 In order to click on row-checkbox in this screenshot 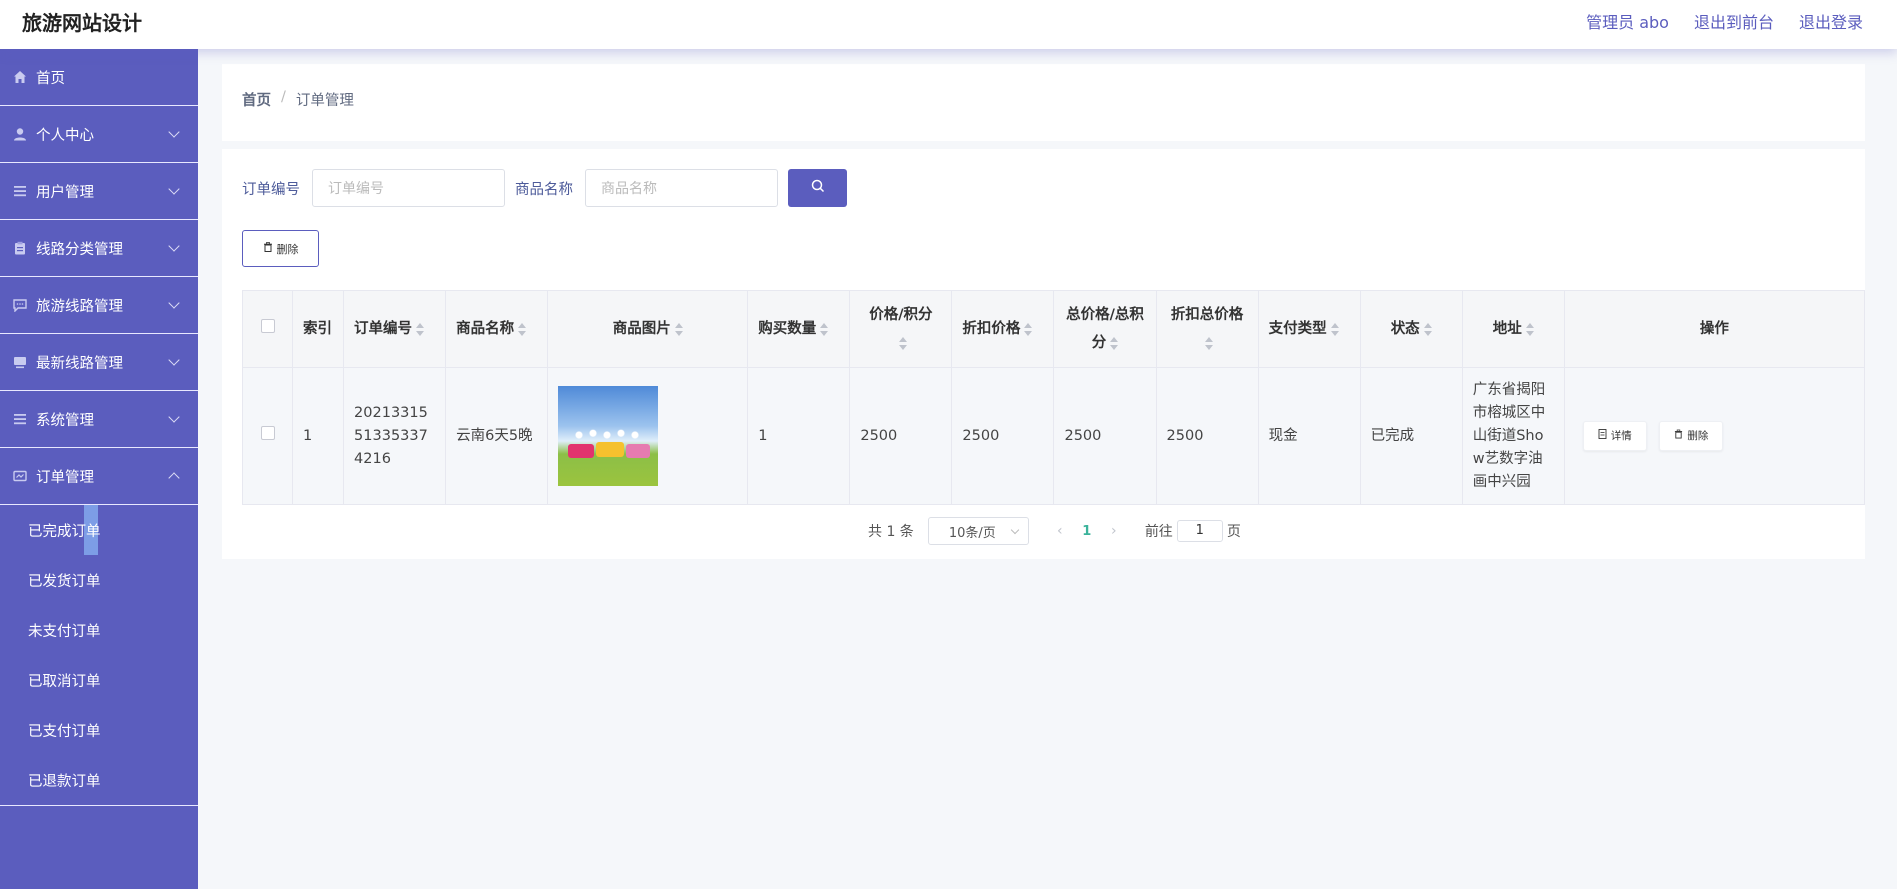, I will do `click(267, 432)`.